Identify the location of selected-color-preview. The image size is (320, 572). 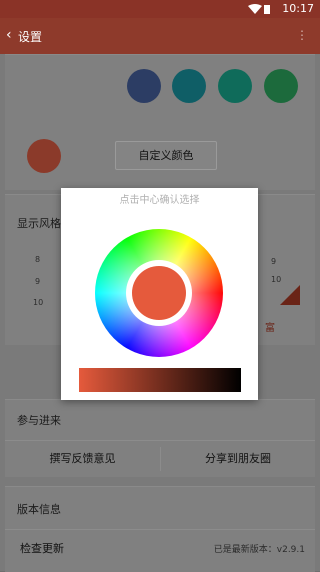
(44, 156).